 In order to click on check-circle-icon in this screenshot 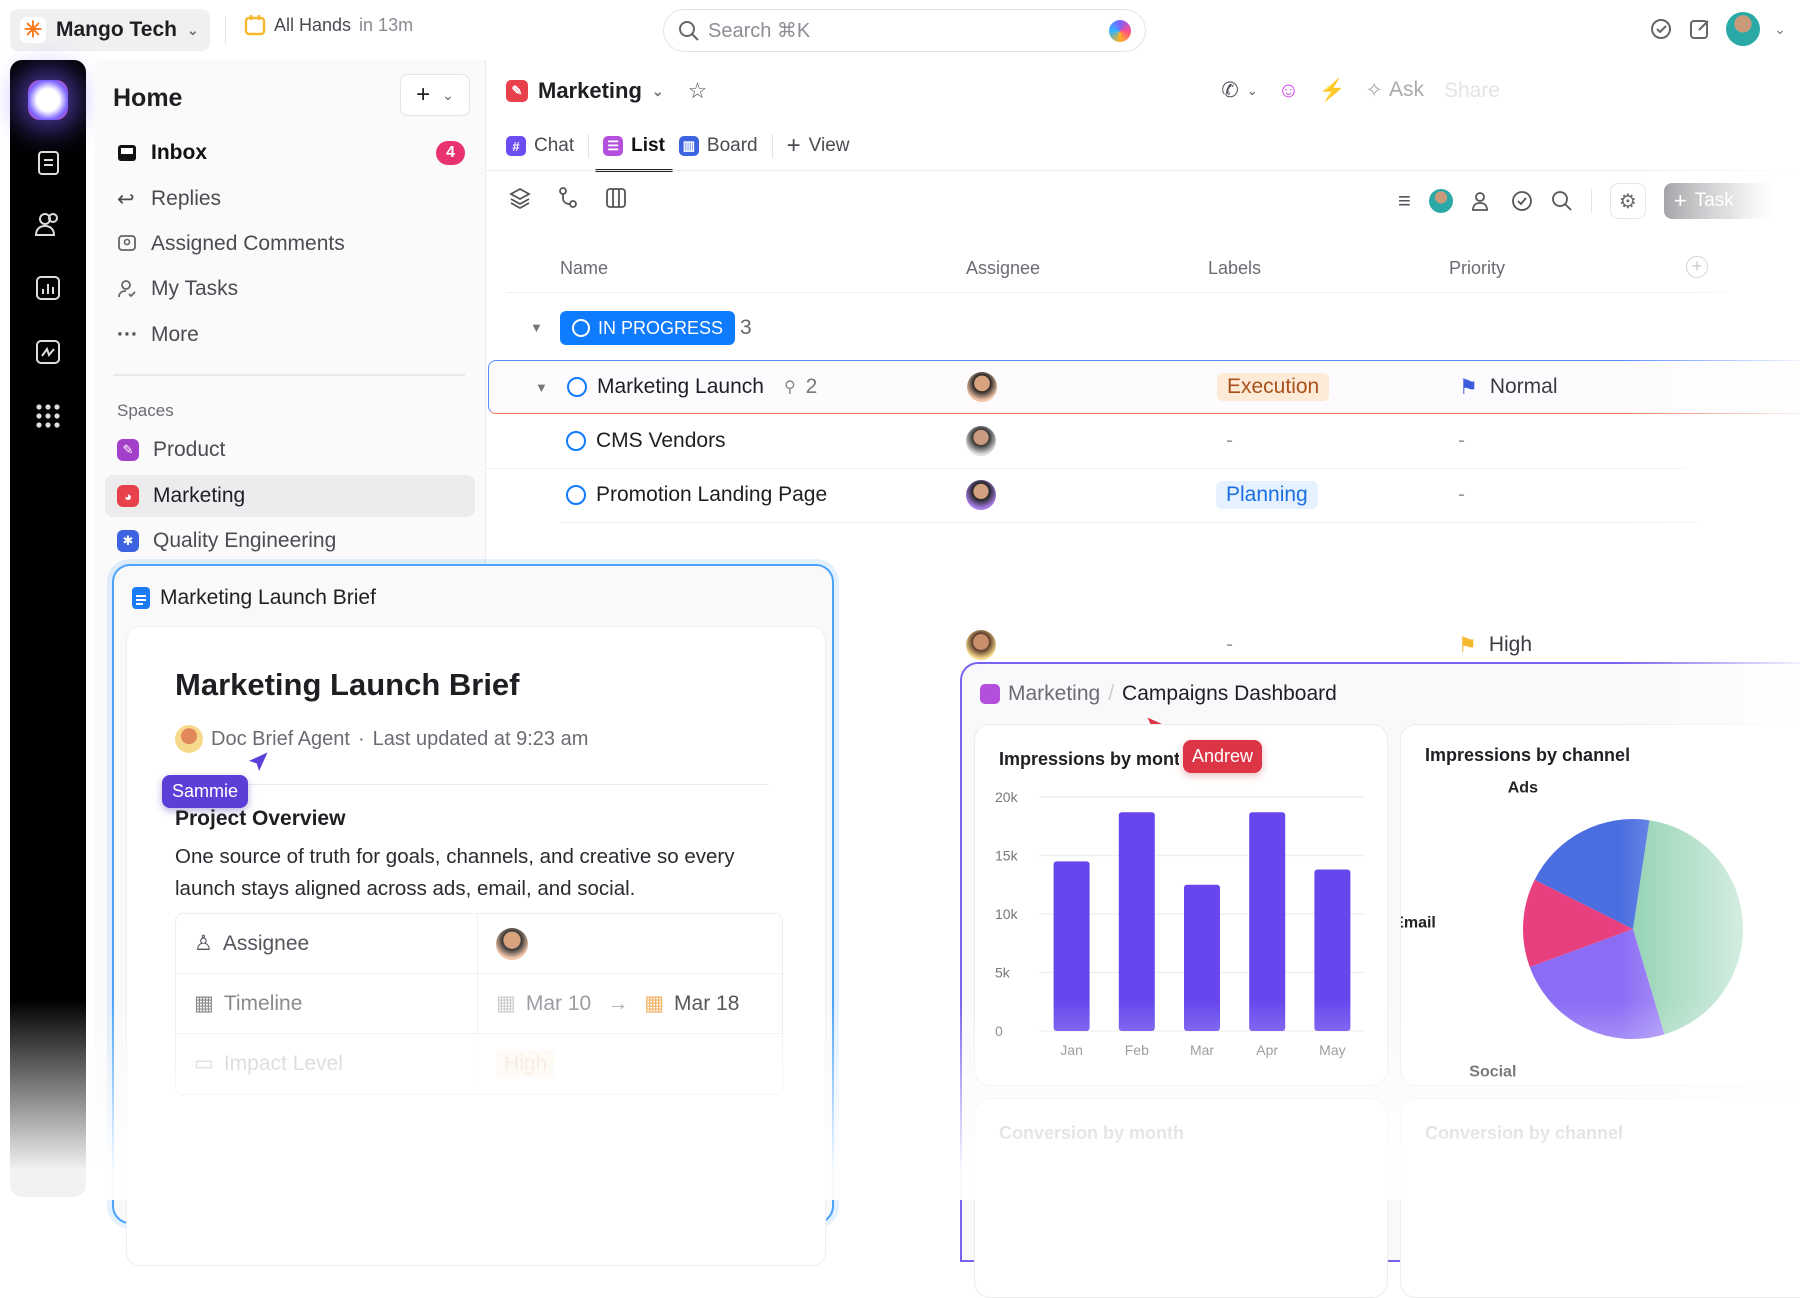, I will do `click(1522, 201)`.